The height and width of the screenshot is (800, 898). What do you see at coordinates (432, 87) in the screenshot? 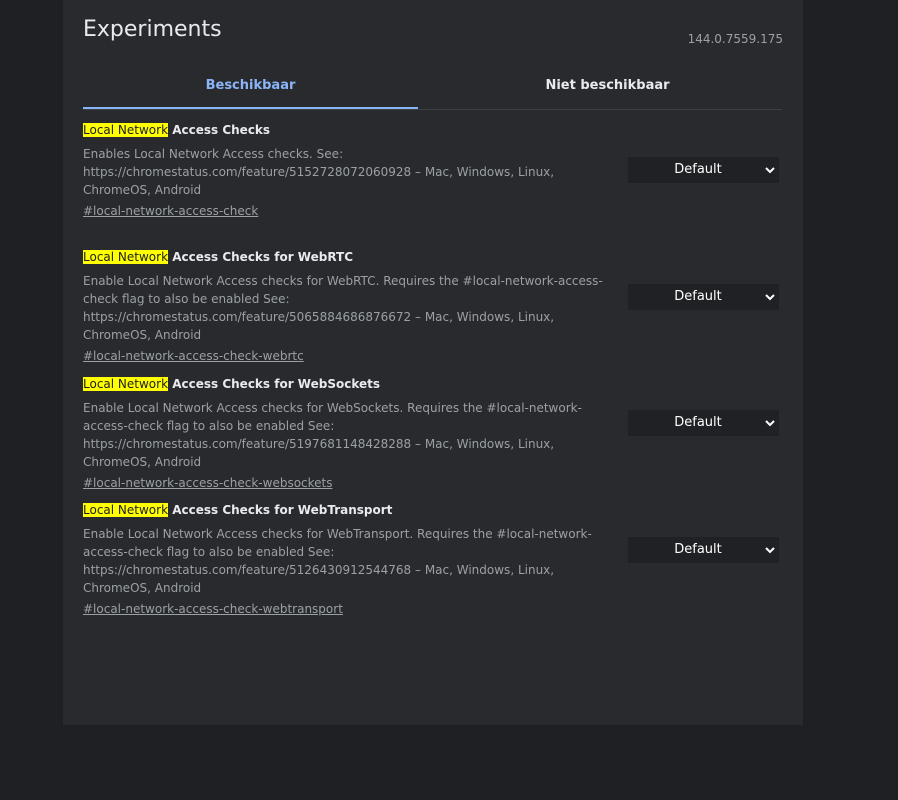
I see `tab-bar: Beschikbaar Niet beschikbaar` at bounding box center [432, 87].